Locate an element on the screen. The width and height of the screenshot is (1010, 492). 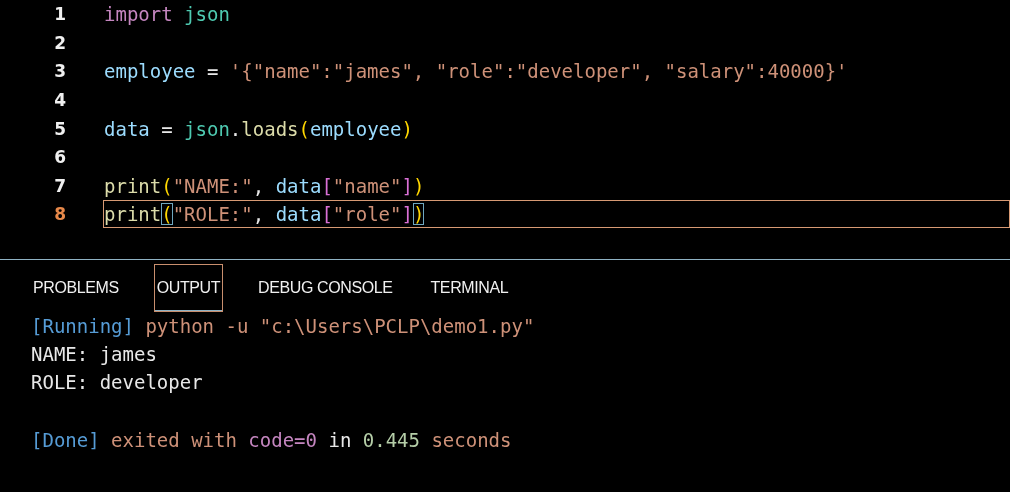
line-number: 1 is located at coordinates (60, 14).